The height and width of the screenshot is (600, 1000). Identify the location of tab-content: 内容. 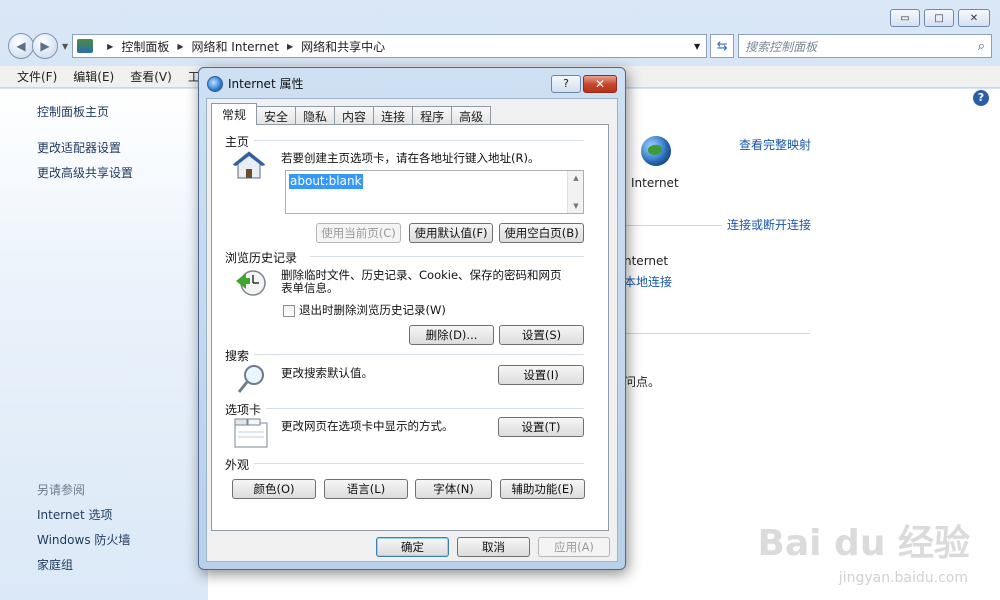
(354, 115).